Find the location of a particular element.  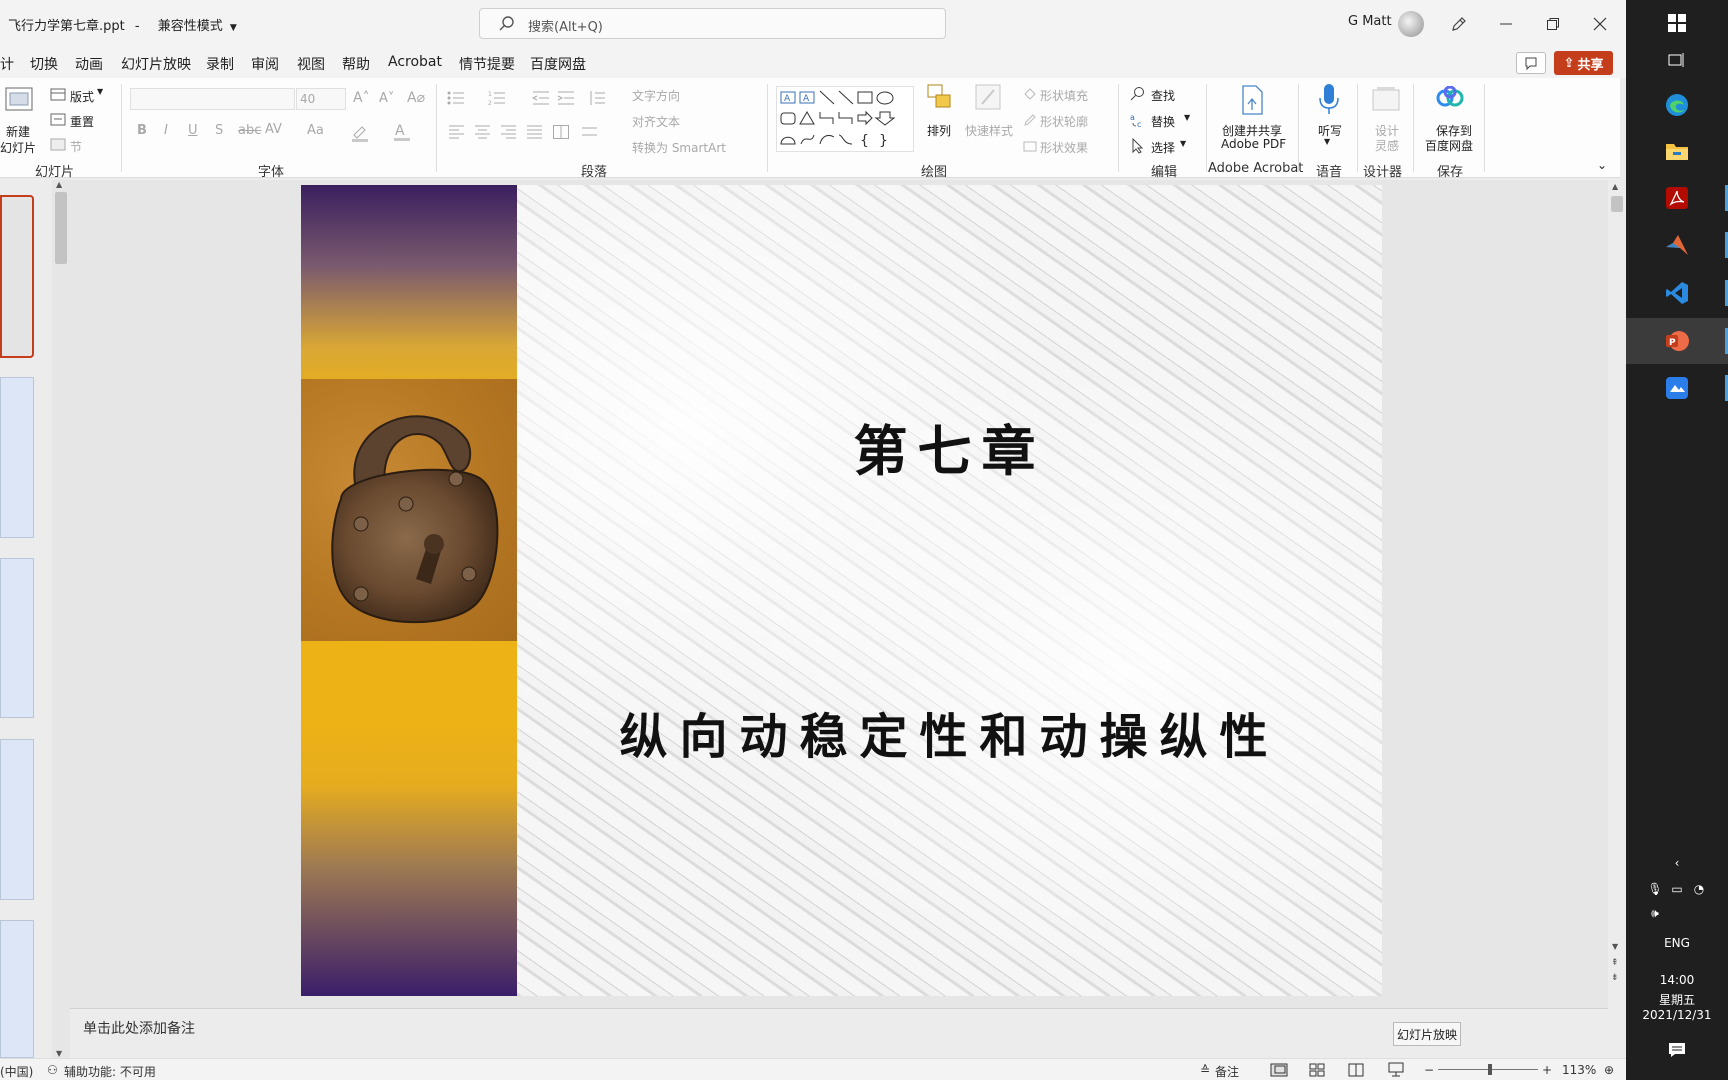

taskbar-acrobat is located at coordinates (1677, 198).